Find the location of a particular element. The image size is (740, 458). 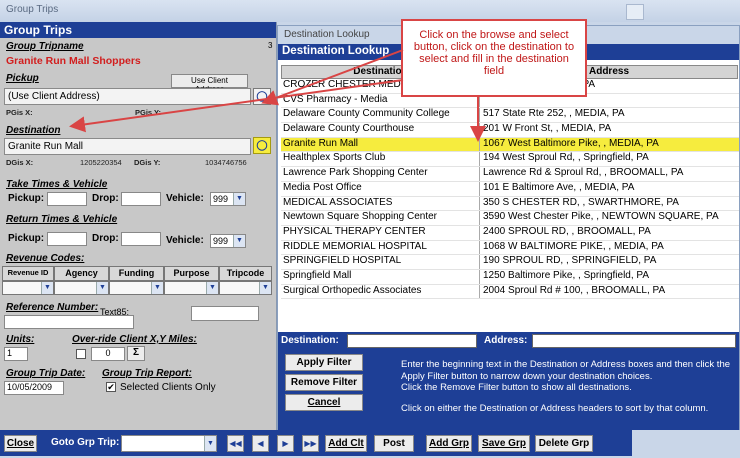

address-cell: 194 West Sproul Rd, , Springfield, PA is located at coordinates (609, 159).